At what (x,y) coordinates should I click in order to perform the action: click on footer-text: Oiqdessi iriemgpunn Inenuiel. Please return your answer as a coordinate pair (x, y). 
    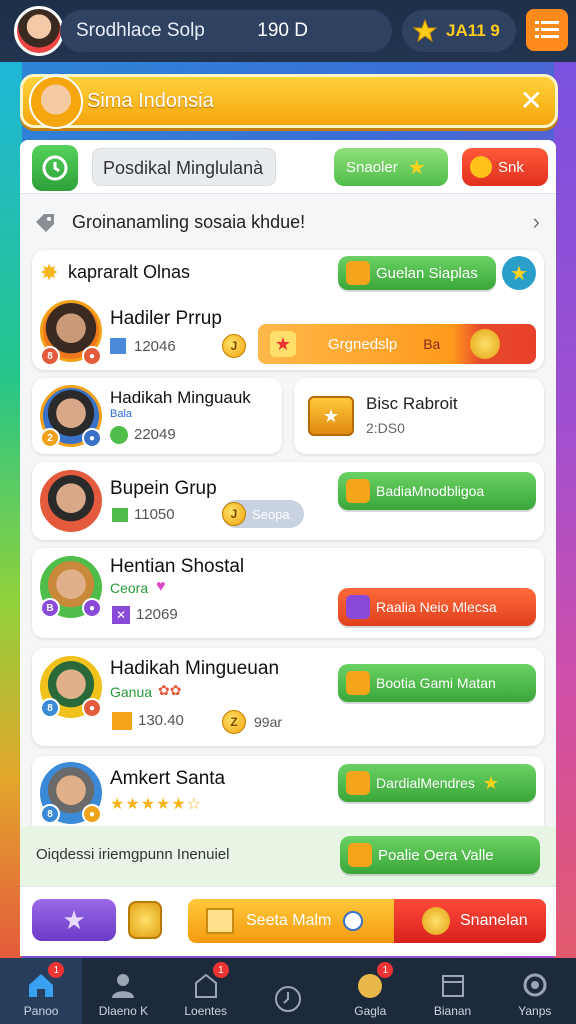
    Looking at the image, I should click on (133, 854).